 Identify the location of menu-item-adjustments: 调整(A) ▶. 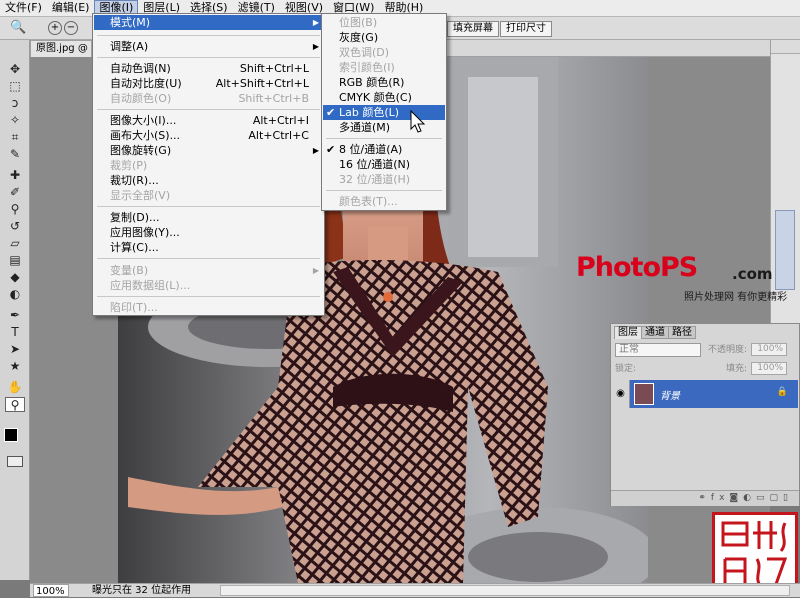
(208, 46).